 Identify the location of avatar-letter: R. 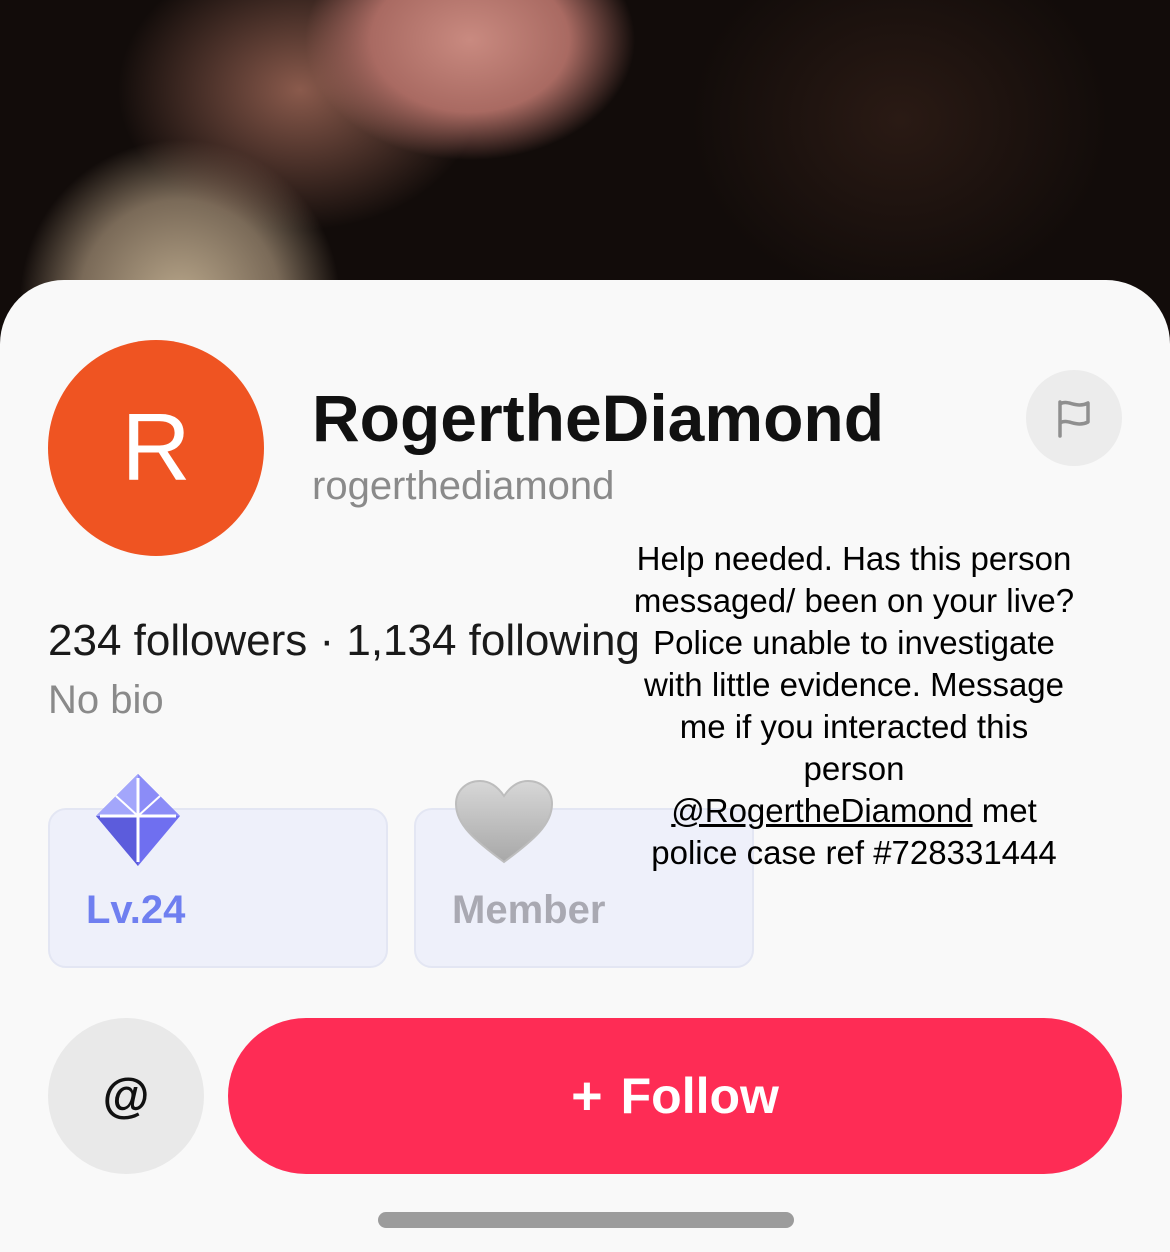
(156, 447).